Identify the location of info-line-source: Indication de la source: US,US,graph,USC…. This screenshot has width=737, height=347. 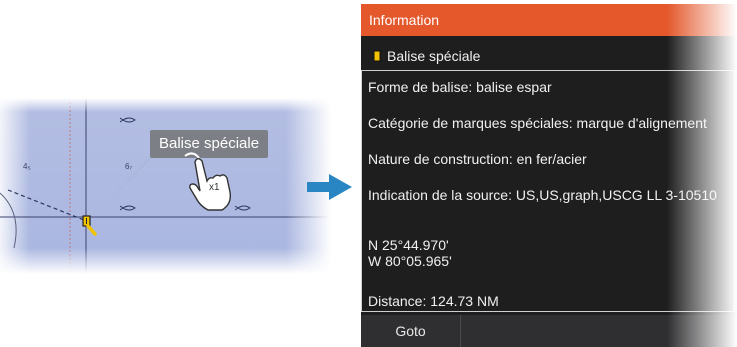
(542, 195).